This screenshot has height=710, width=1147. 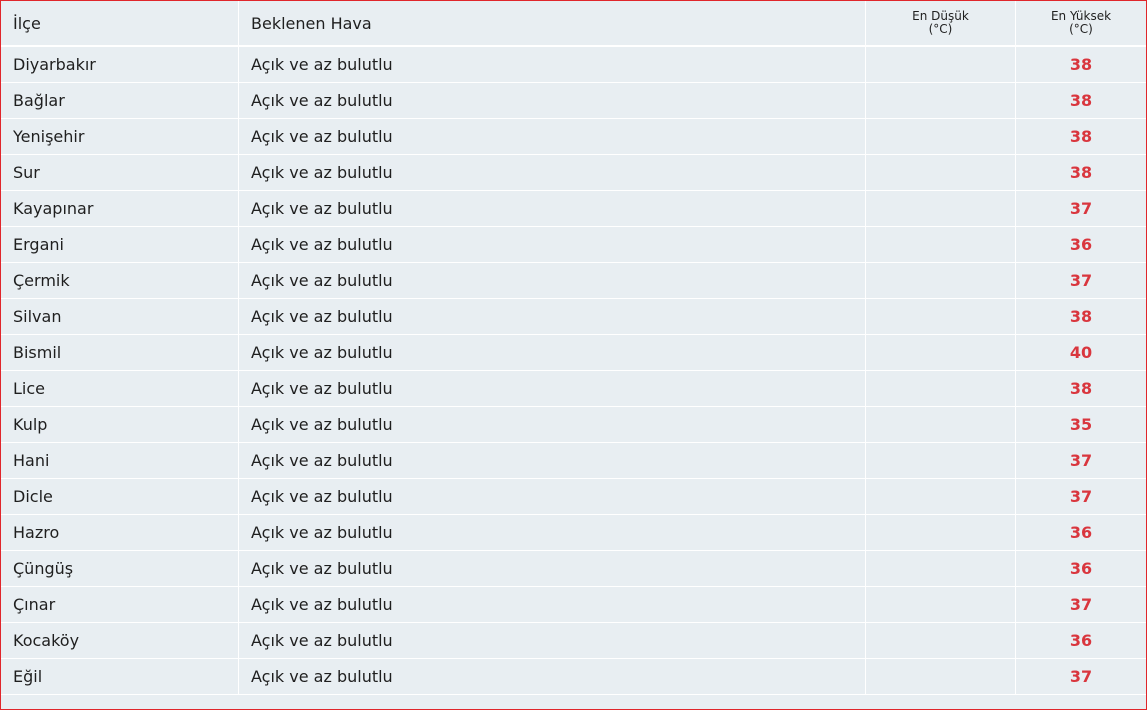 I want to click on district-cell: Hazro, so click(x=120, y=533).